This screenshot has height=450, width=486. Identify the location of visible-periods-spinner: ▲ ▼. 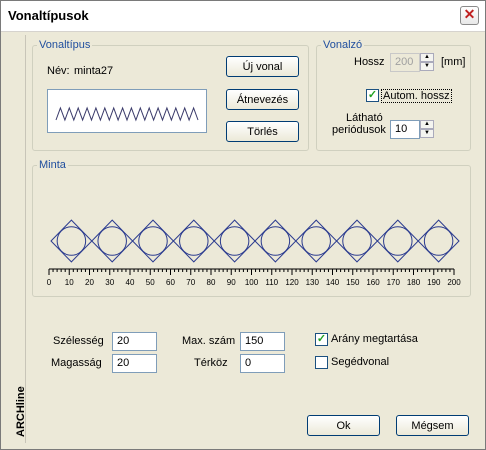
(427, 129).